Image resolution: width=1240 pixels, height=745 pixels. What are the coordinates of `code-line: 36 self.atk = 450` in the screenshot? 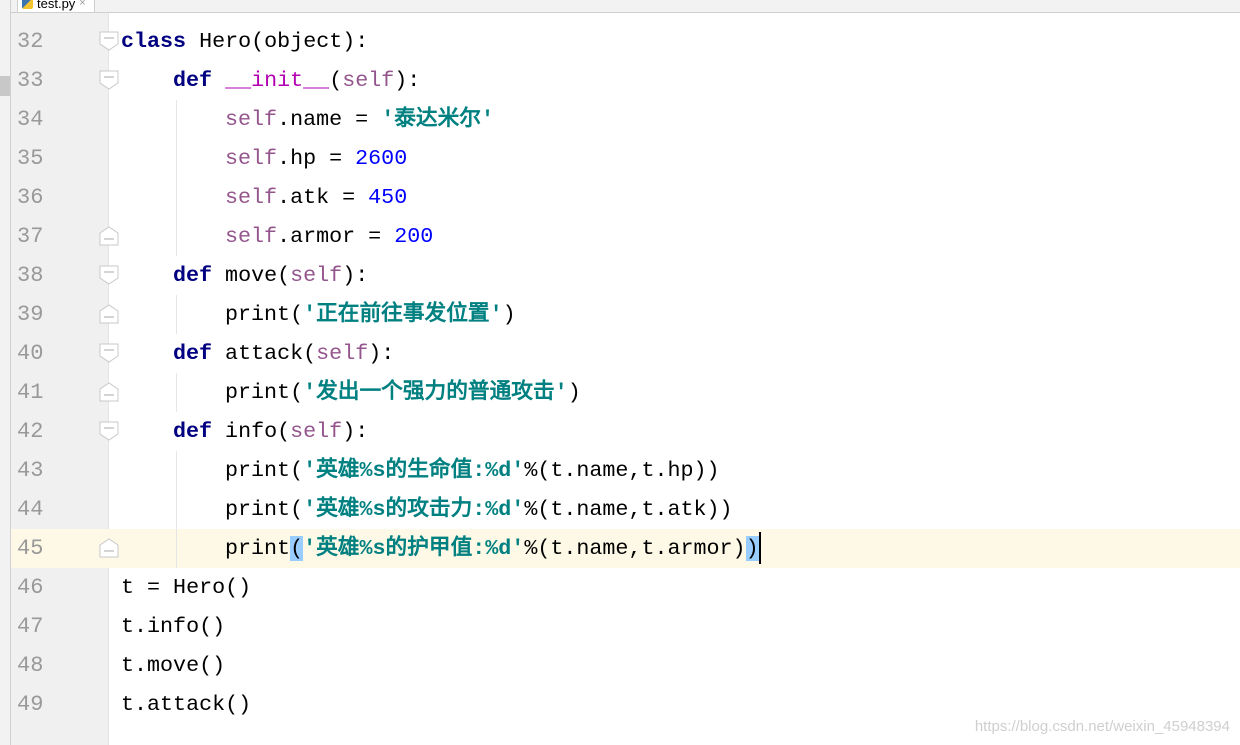 It's located at (625, 197).